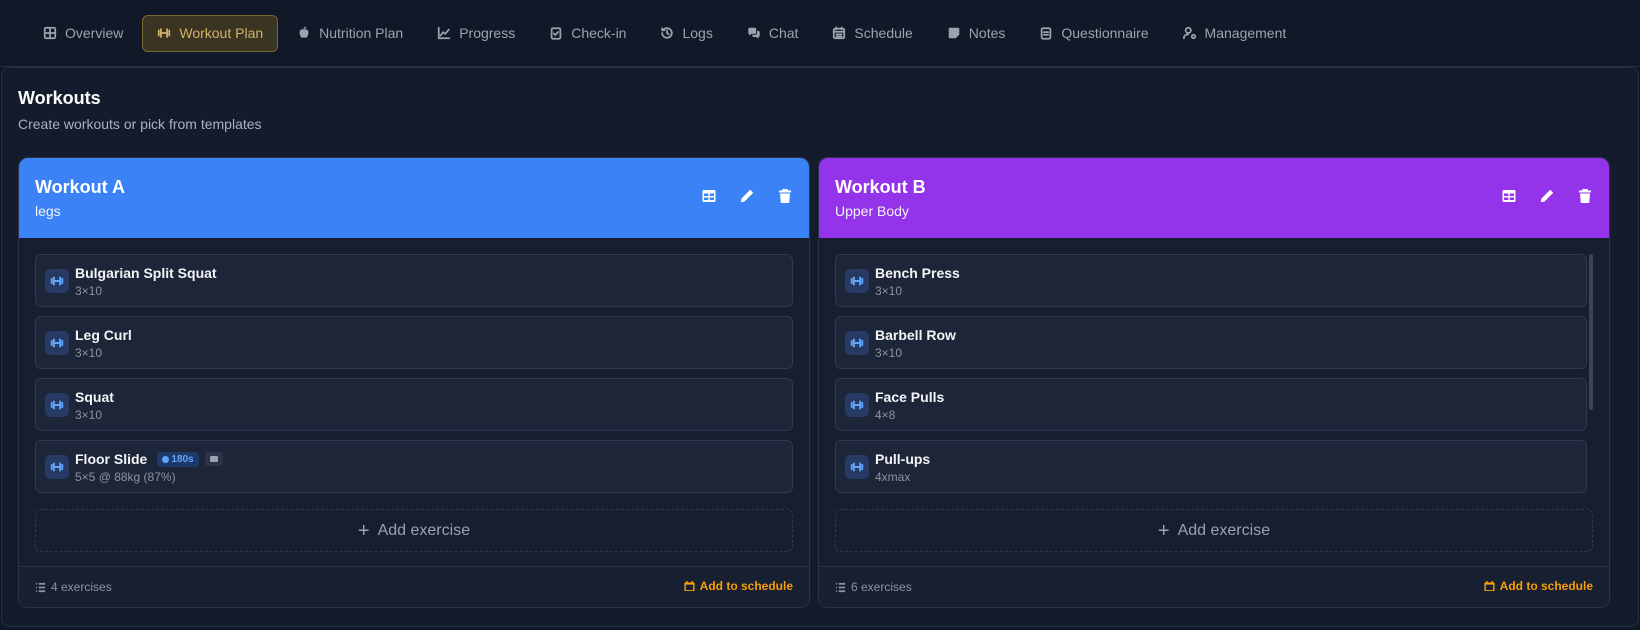 Image resolution: width=1640 pixels, height=630 pixels. Describe the element at coordinates (125, 477) in the screenshot. I see `exercise-detail: 5×5 @ 88kg (87%)` at that location.